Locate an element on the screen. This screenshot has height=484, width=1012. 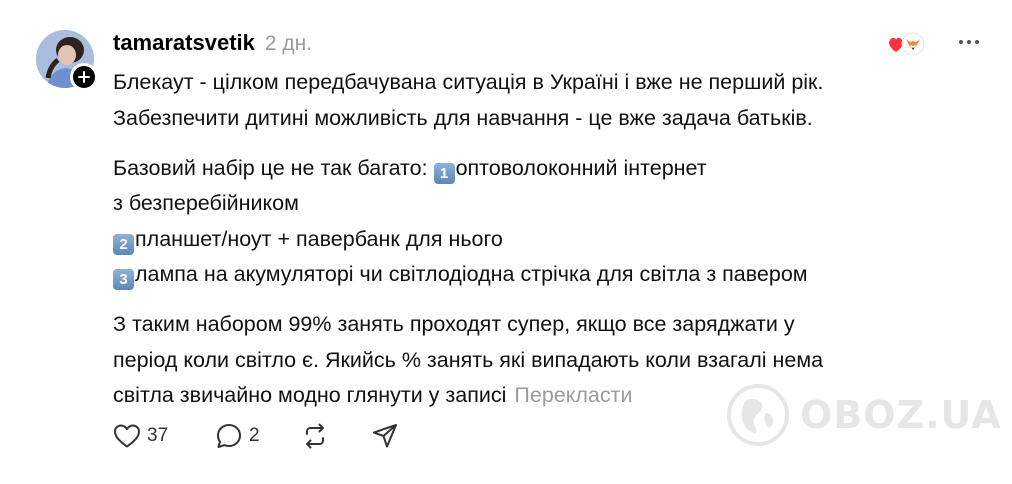
send-icon is located at coordinates (385, 436).